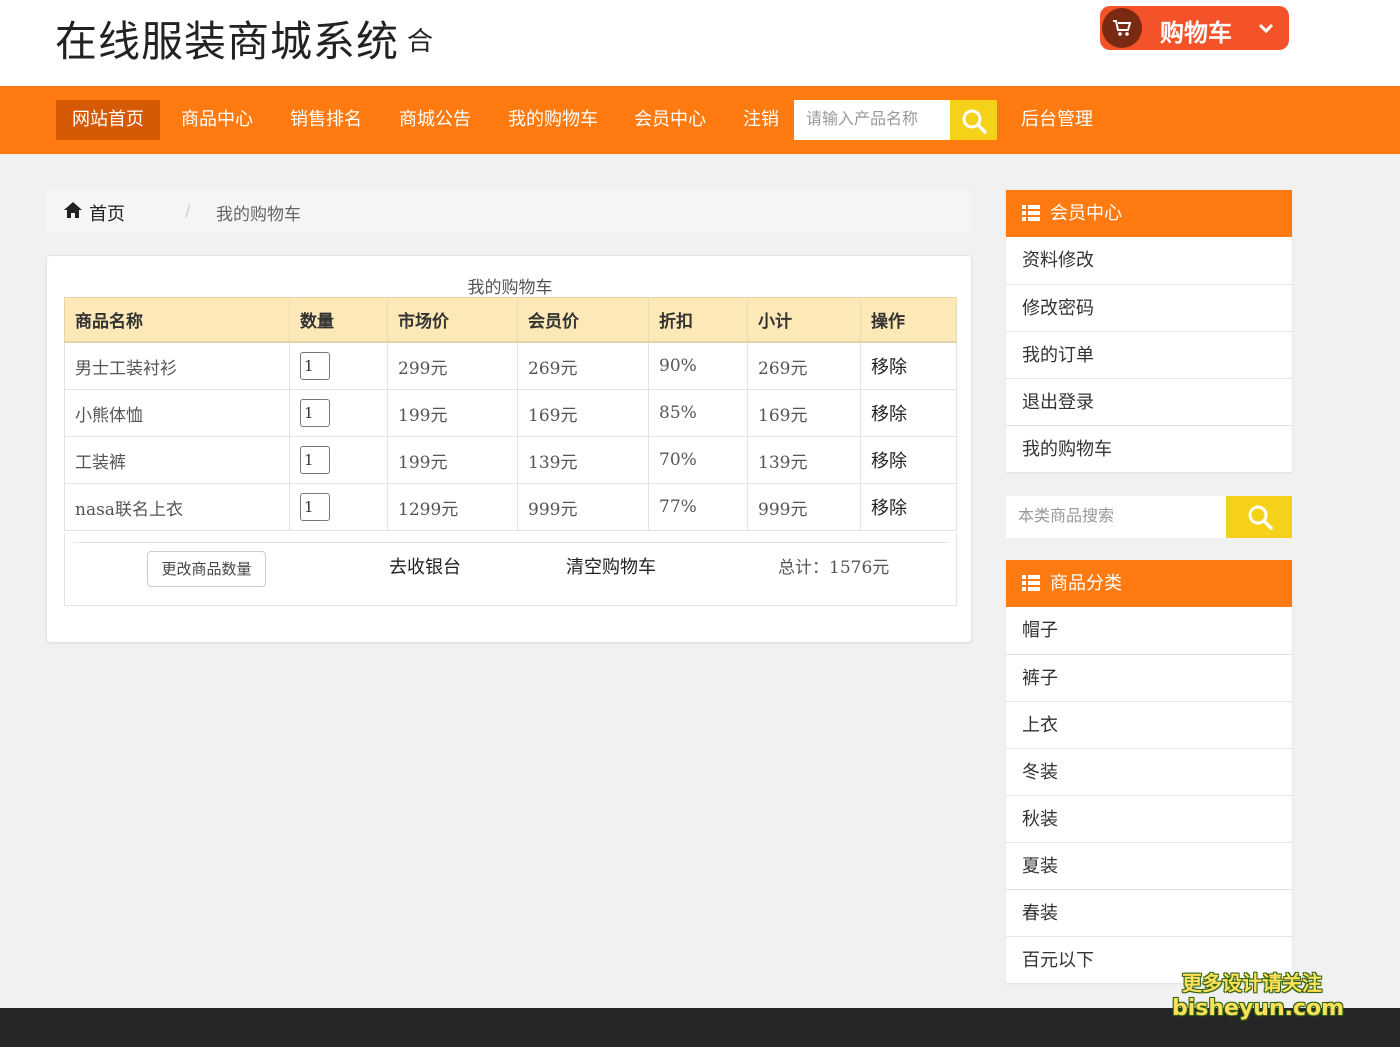 The height and width of the screenshot is (1047, 1400). I want to click on cart-button-label: 购物车, so click(1196, 33).